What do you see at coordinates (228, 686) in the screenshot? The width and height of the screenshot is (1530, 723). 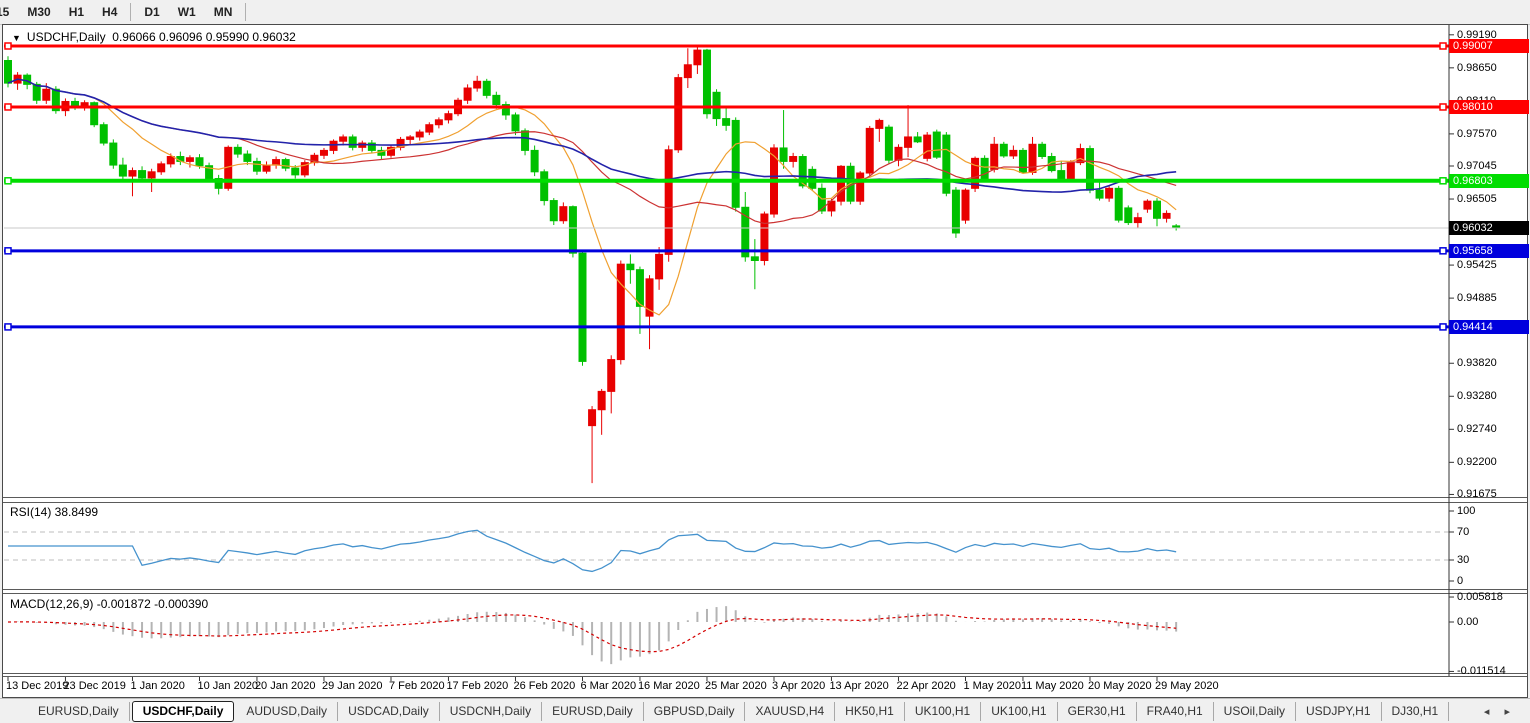 I see `date-axis-label: 10 Jan 2020` at bounding box center [228, 686].